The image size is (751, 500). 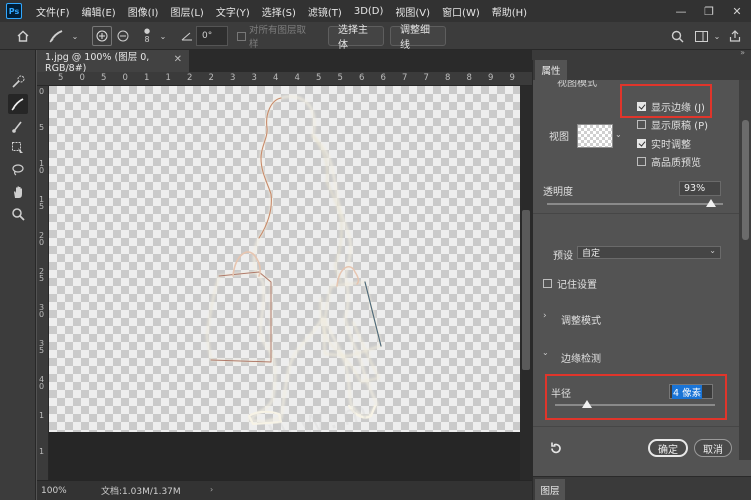 I want to click on view-label: 视图, so click(x=559, y=137).